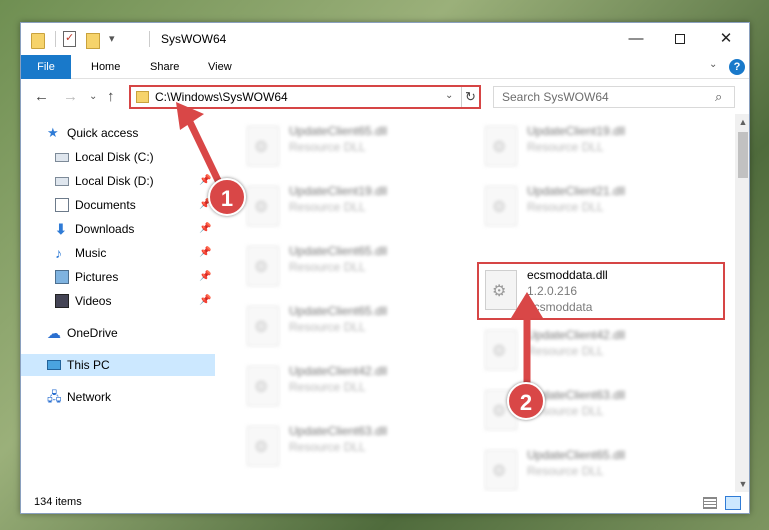  What do you see at coordinates (385, 39) in the screenshot?
I see `title-bar: ▾ SysWOW64 — ✕` at bounding box center [385, 39].